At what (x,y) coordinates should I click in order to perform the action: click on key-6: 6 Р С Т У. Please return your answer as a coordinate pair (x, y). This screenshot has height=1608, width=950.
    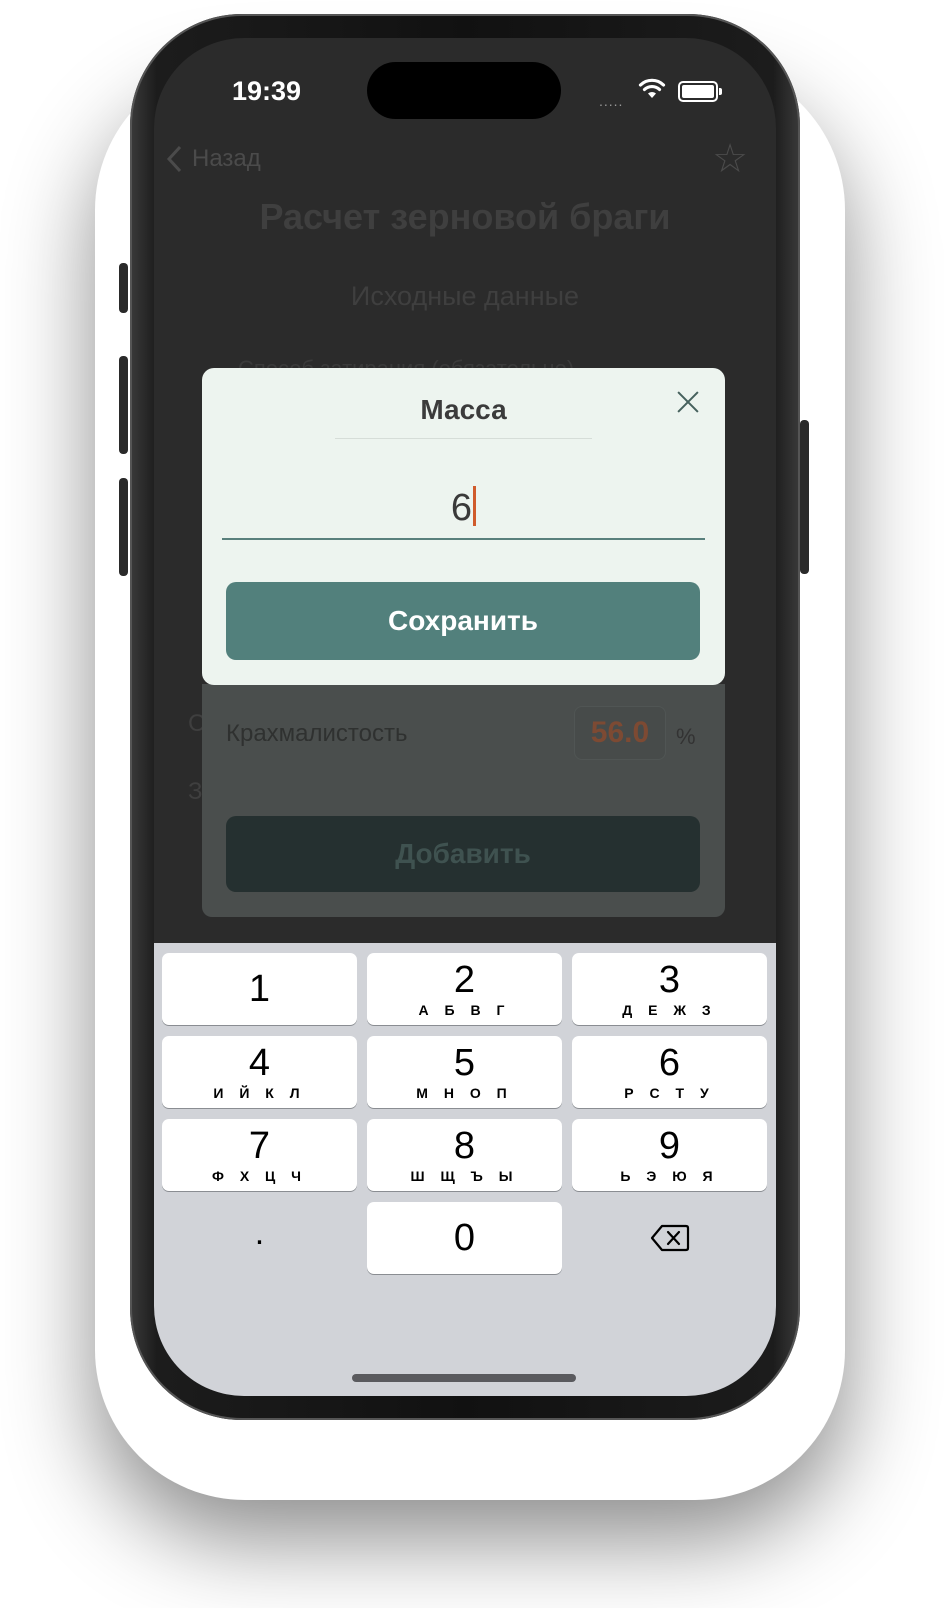
    Looking at the image, I should click on (669, 1072).